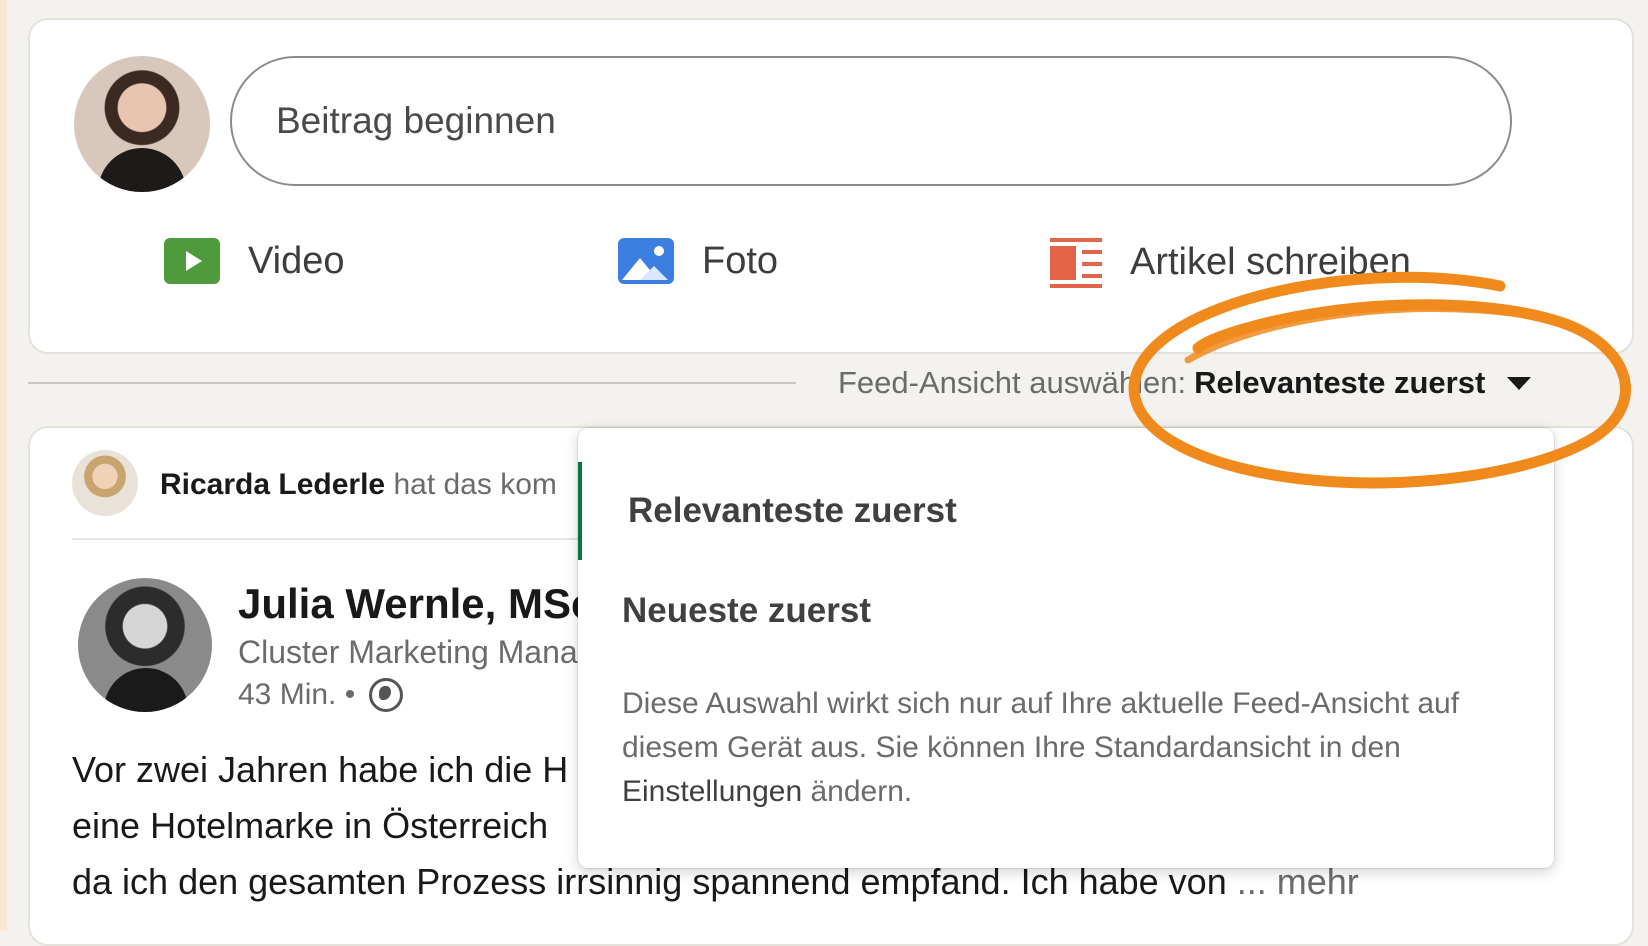 The height and width of the screenshot is (946, 1648). I want to click on start-post-placeholder: Beitrag beginnen, so click(416, 120).